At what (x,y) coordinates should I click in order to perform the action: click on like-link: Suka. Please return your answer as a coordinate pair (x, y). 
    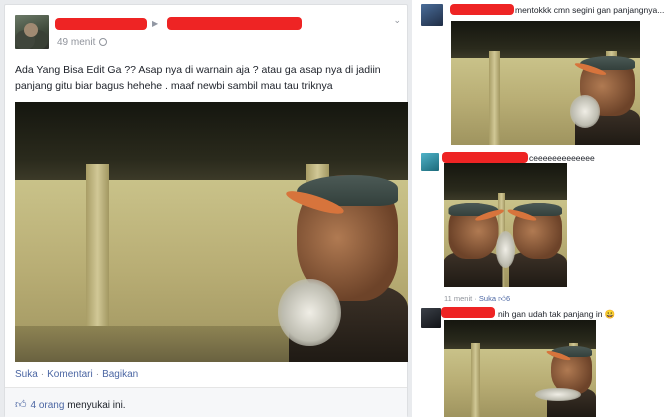
    Looking at the image, I should click on (26, 374).